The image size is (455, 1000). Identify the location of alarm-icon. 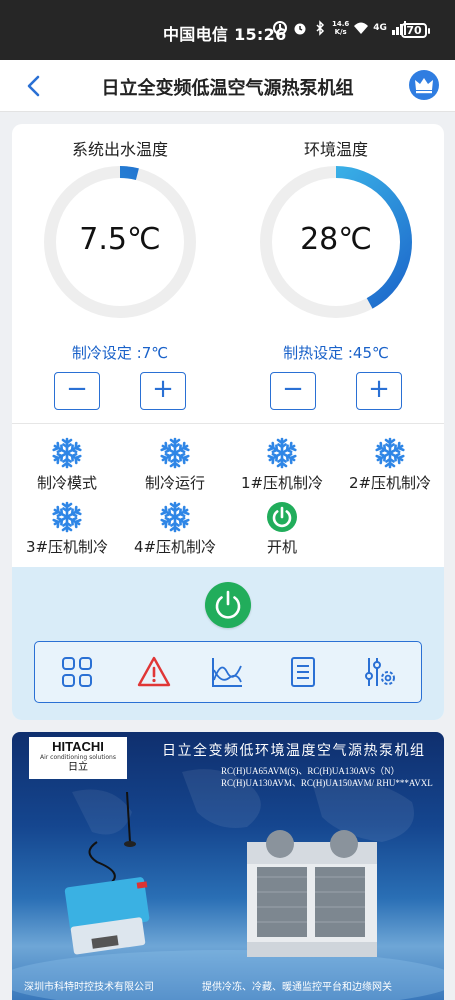
(154, 672).